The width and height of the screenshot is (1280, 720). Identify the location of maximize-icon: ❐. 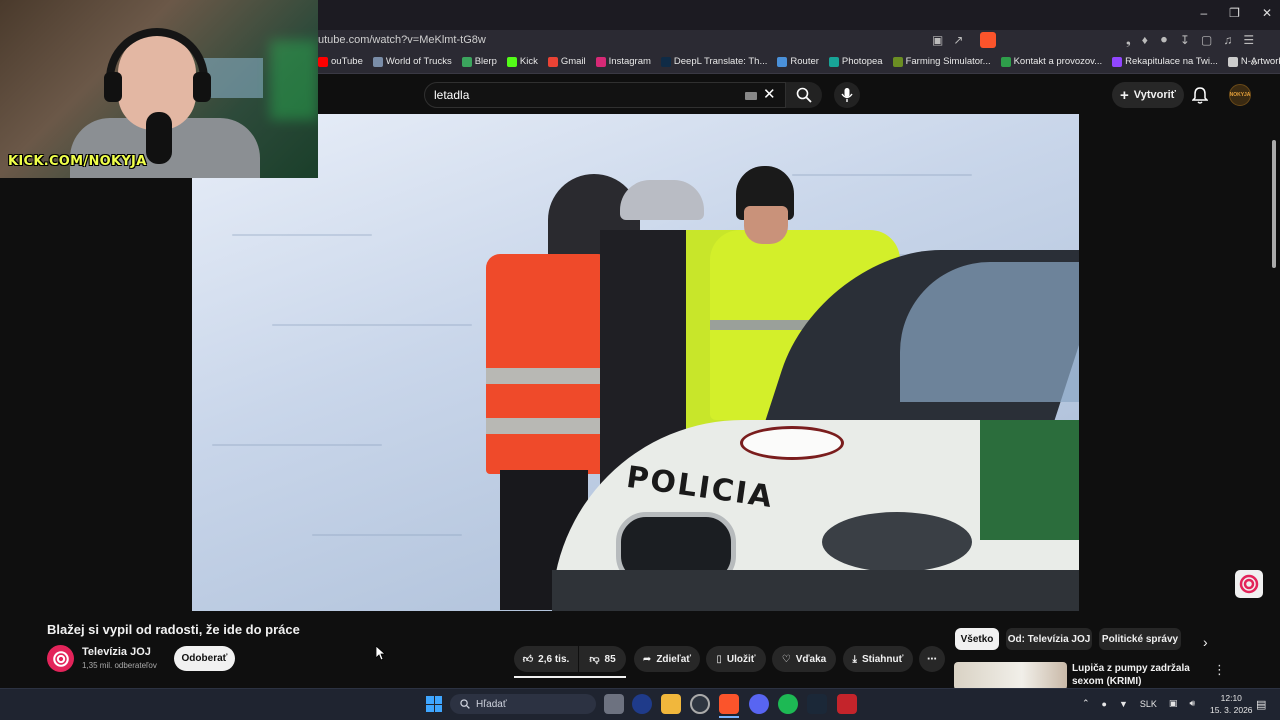
(1234, 13).